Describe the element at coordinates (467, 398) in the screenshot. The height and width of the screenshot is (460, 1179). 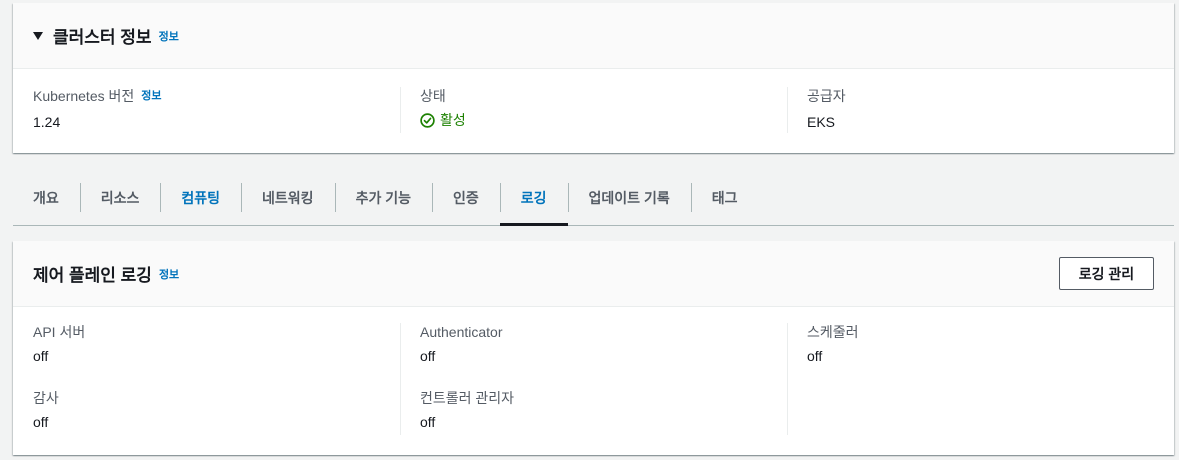
I see `controller-manager-label: 컨트롤러 관리자` at that location.